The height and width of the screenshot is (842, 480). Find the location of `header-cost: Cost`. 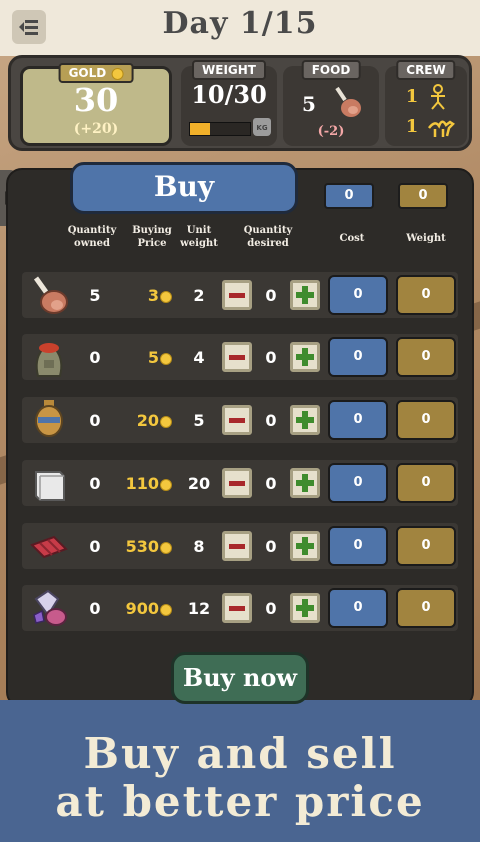

header-cost: Cost is located at coordinates (352, 238).